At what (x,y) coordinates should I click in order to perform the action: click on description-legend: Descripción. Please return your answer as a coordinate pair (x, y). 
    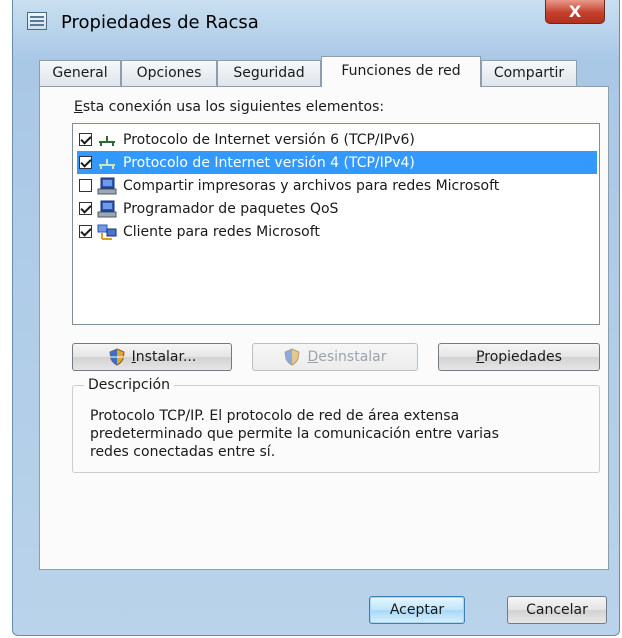
    Looking at the image, I should click on (129, 385).